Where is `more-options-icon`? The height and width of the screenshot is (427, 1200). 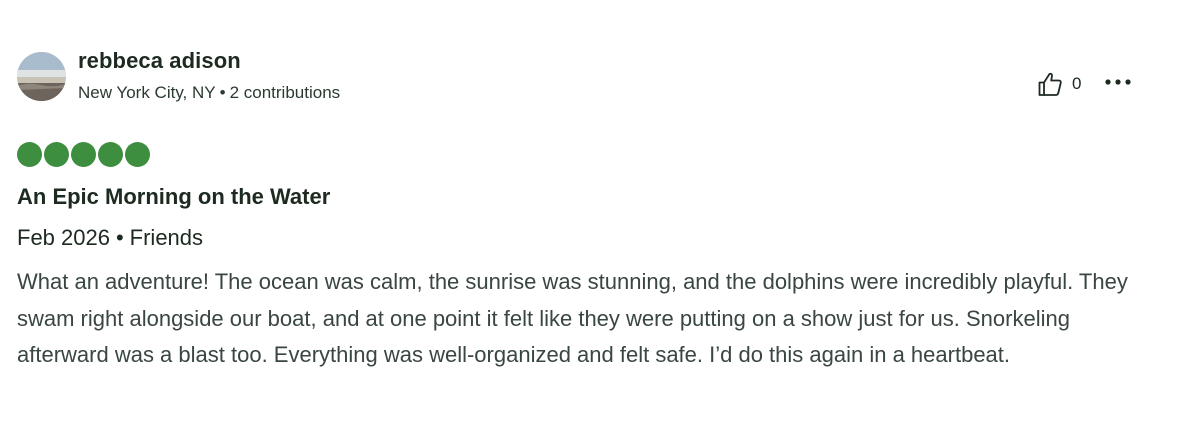 more-options-icon is located at coordinates (1118, 82).